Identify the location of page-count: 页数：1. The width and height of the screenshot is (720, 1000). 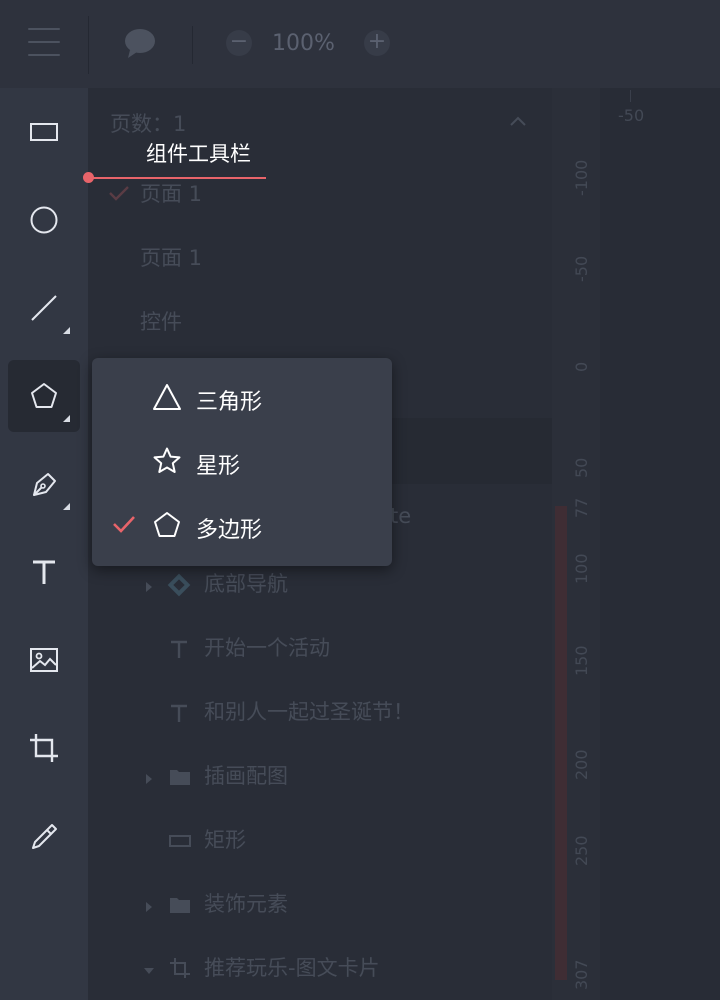
(148, 124).